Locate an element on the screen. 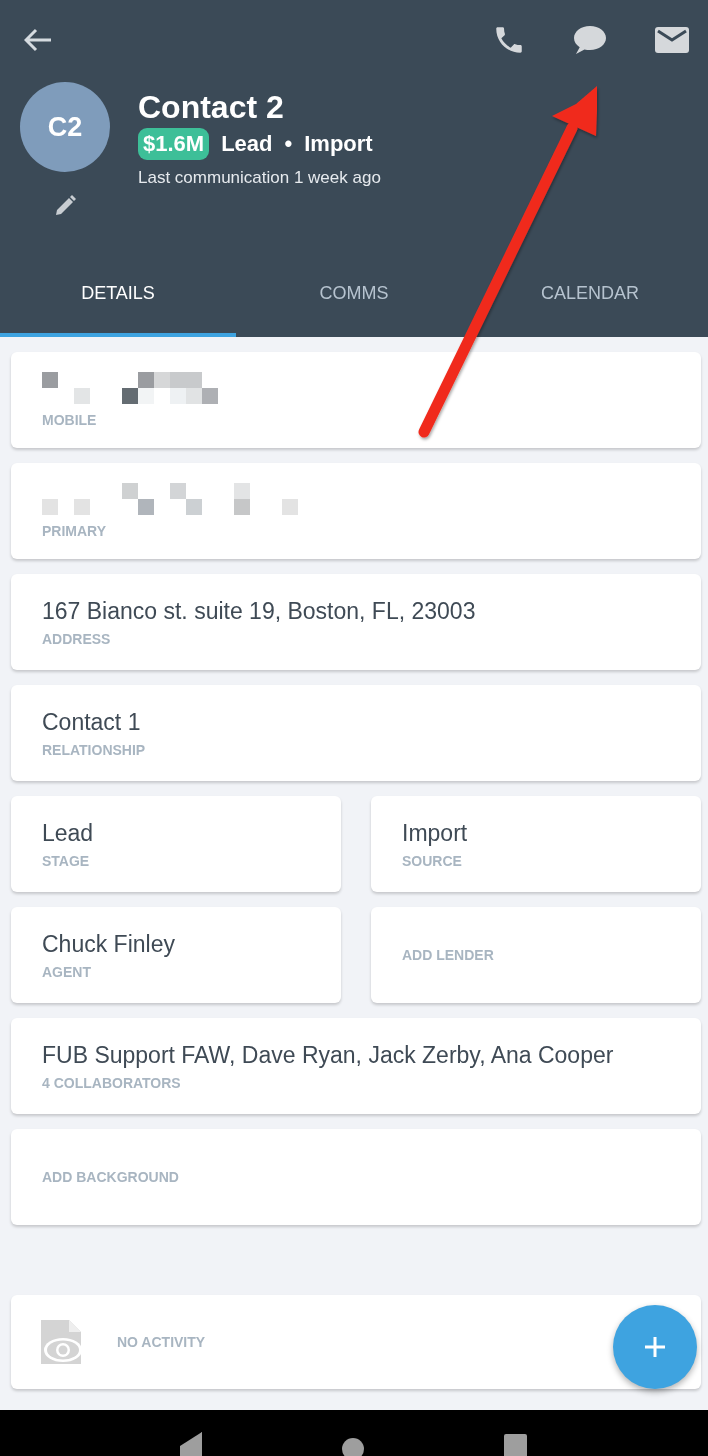  contact-name: Contact 2 is located at coordinates (211, 107).